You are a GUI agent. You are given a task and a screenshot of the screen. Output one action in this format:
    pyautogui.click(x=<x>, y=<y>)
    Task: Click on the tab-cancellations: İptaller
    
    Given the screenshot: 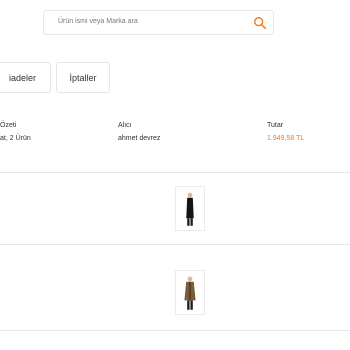 What is the action you would take?
    pyautogui.click(x=83, y=77)
    